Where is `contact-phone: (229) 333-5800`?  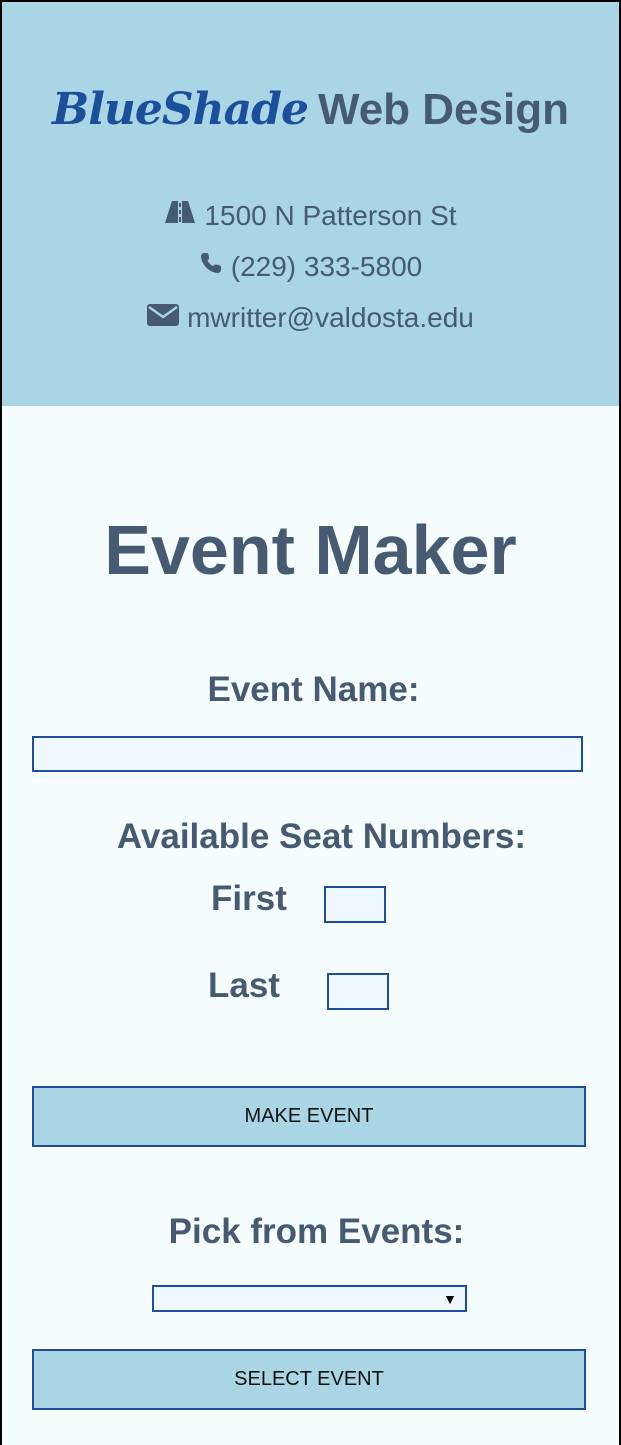
contact-phone: (229) 333-5800 is located at coordinates (310, 267).